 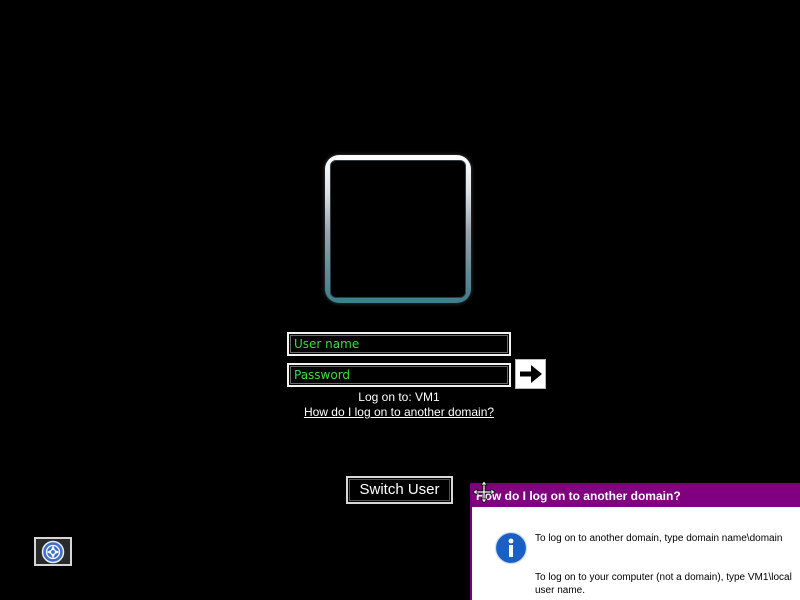 What do you see at coordinates (399, 490) in the screenshot?
I see `switch-user-button: Switch User` at bounding box center [399, 490].